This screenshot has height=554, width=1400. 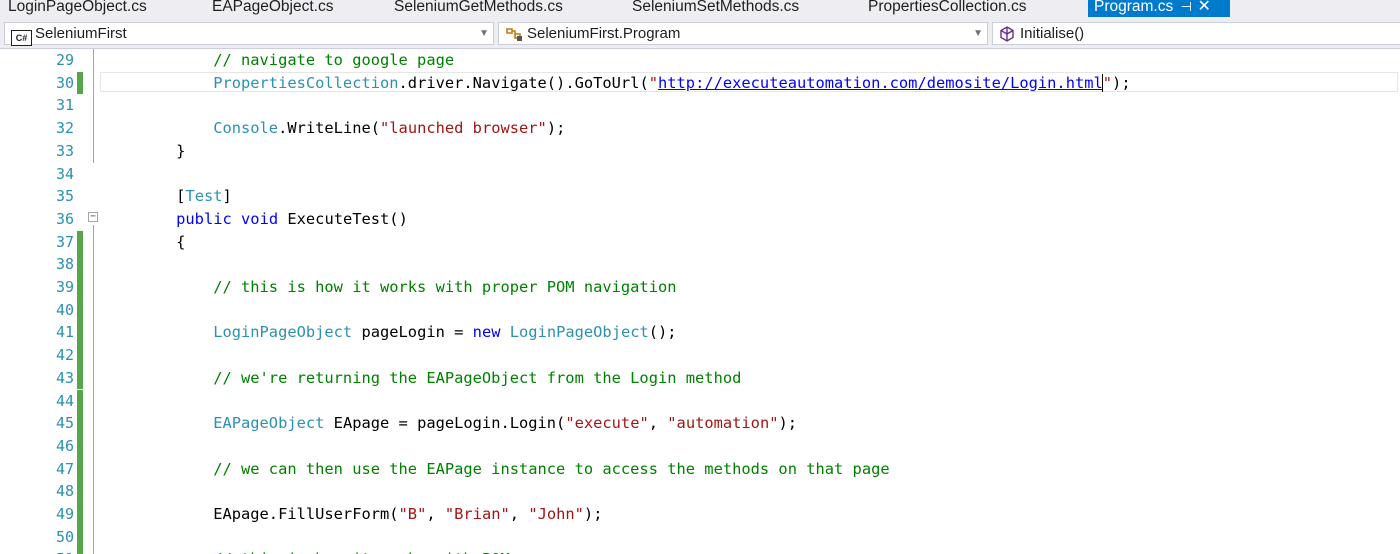 I want to click on code-line: 34, so click(x=700, y=174).